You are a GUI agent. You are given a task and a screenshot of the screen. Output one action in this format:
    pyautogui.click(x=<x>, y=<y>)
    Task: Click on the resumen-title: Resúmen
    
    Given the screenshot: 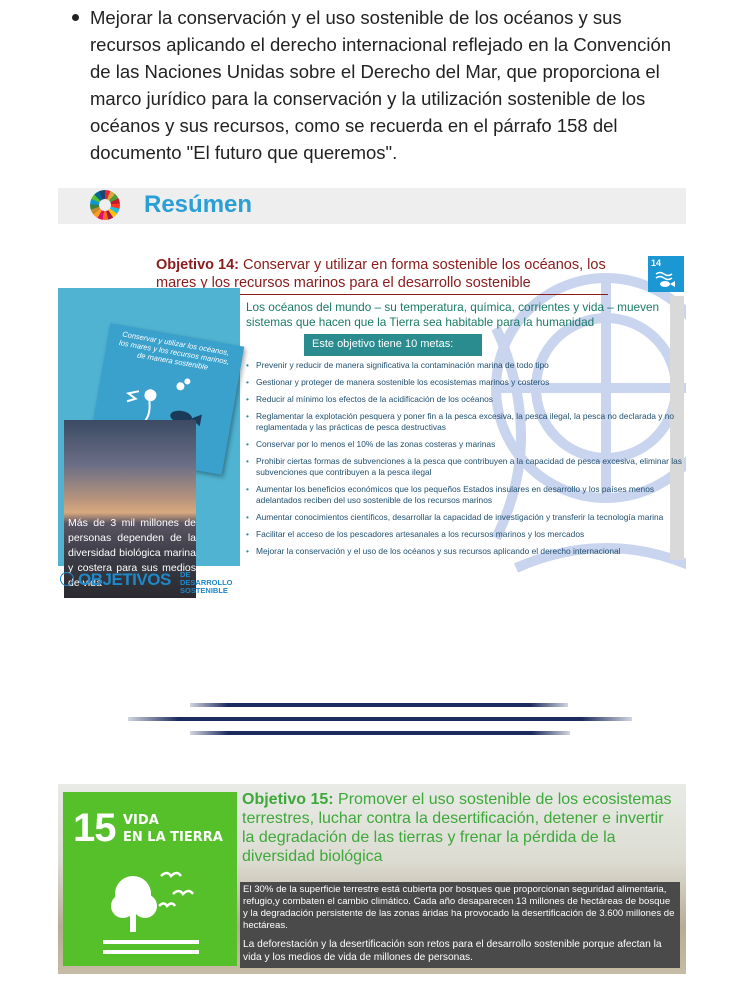 What is the action you would take?
    pyautogui.click(x=198, y=204)
    